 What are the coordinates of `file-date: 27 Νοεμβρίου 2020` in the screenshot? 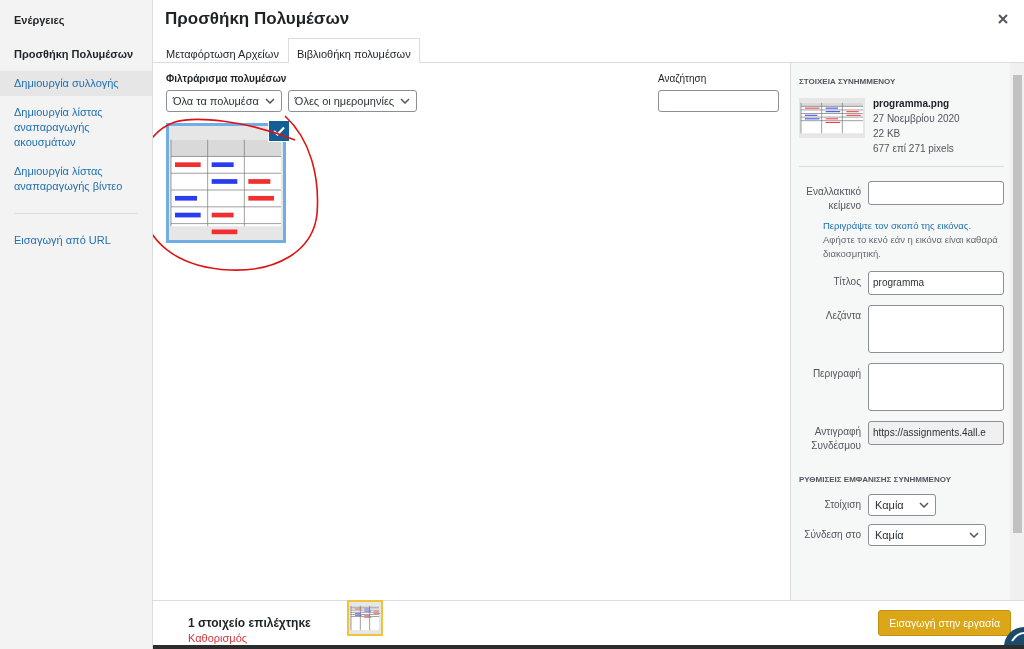 It's located at (916, 118).